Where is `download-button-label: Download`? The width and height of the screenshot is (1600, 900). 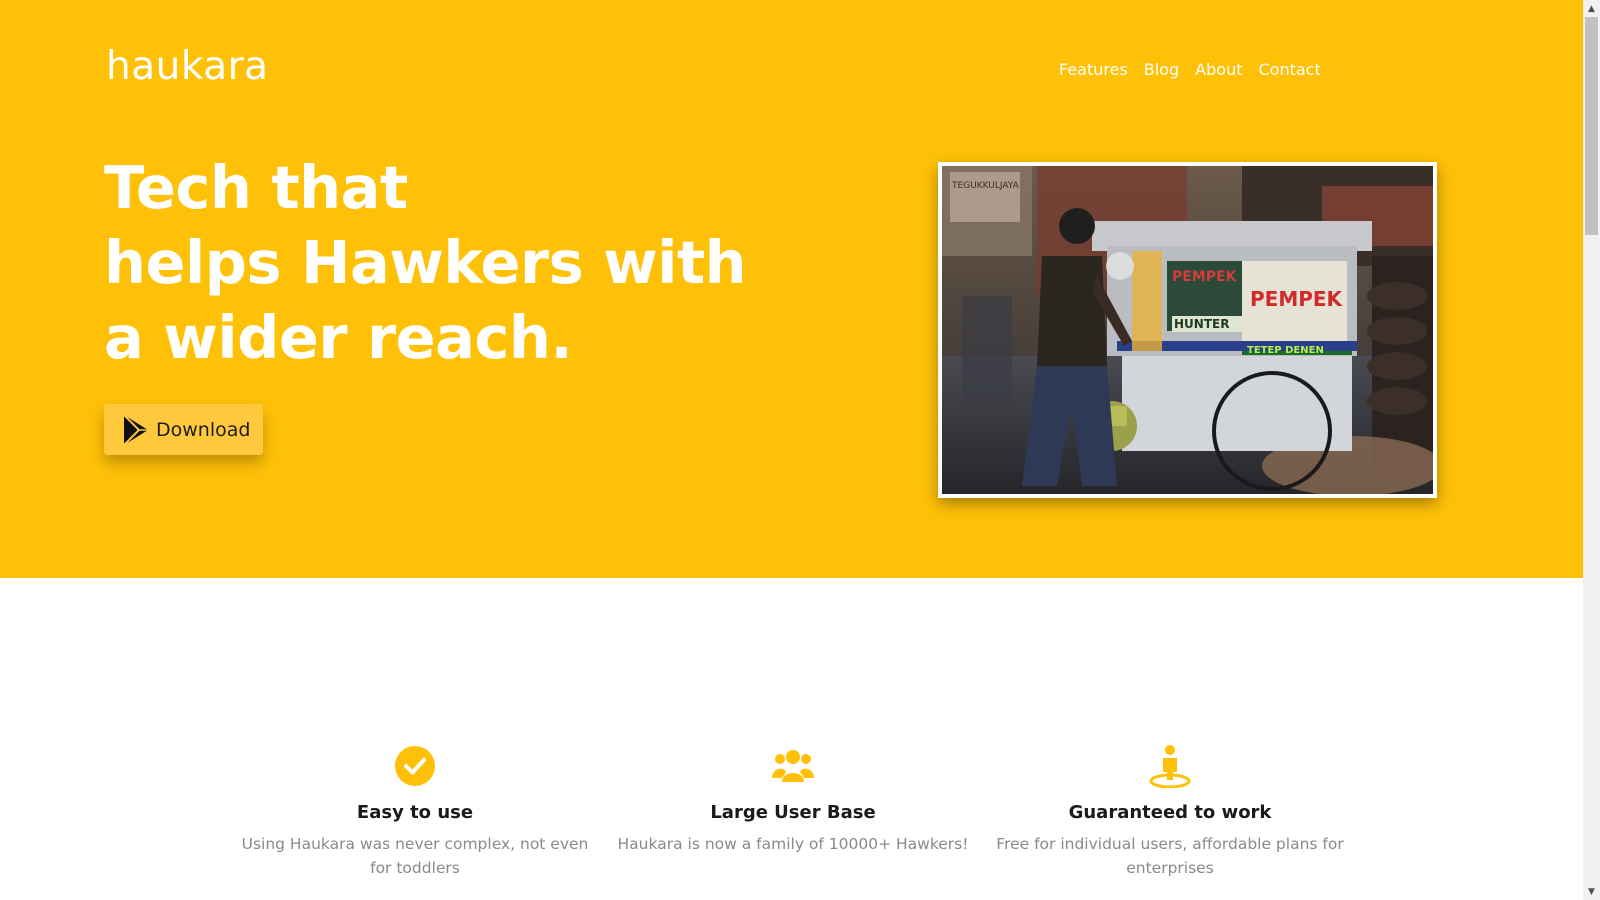
download-button-label: Download is located at coordinates (203, 429).